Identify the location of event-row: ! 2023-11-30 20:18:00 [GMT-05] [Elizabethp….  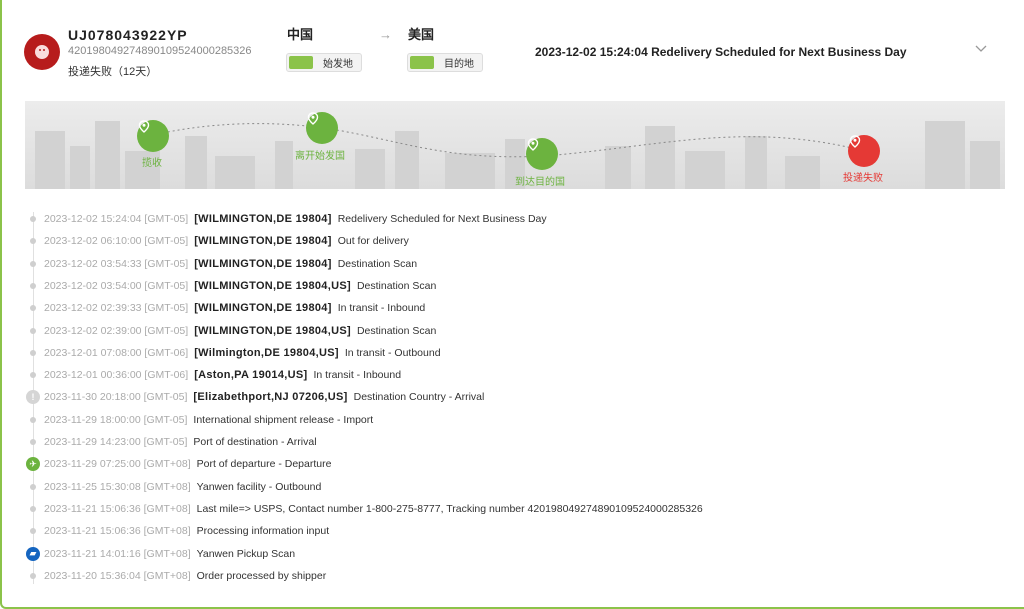
(255, 397).